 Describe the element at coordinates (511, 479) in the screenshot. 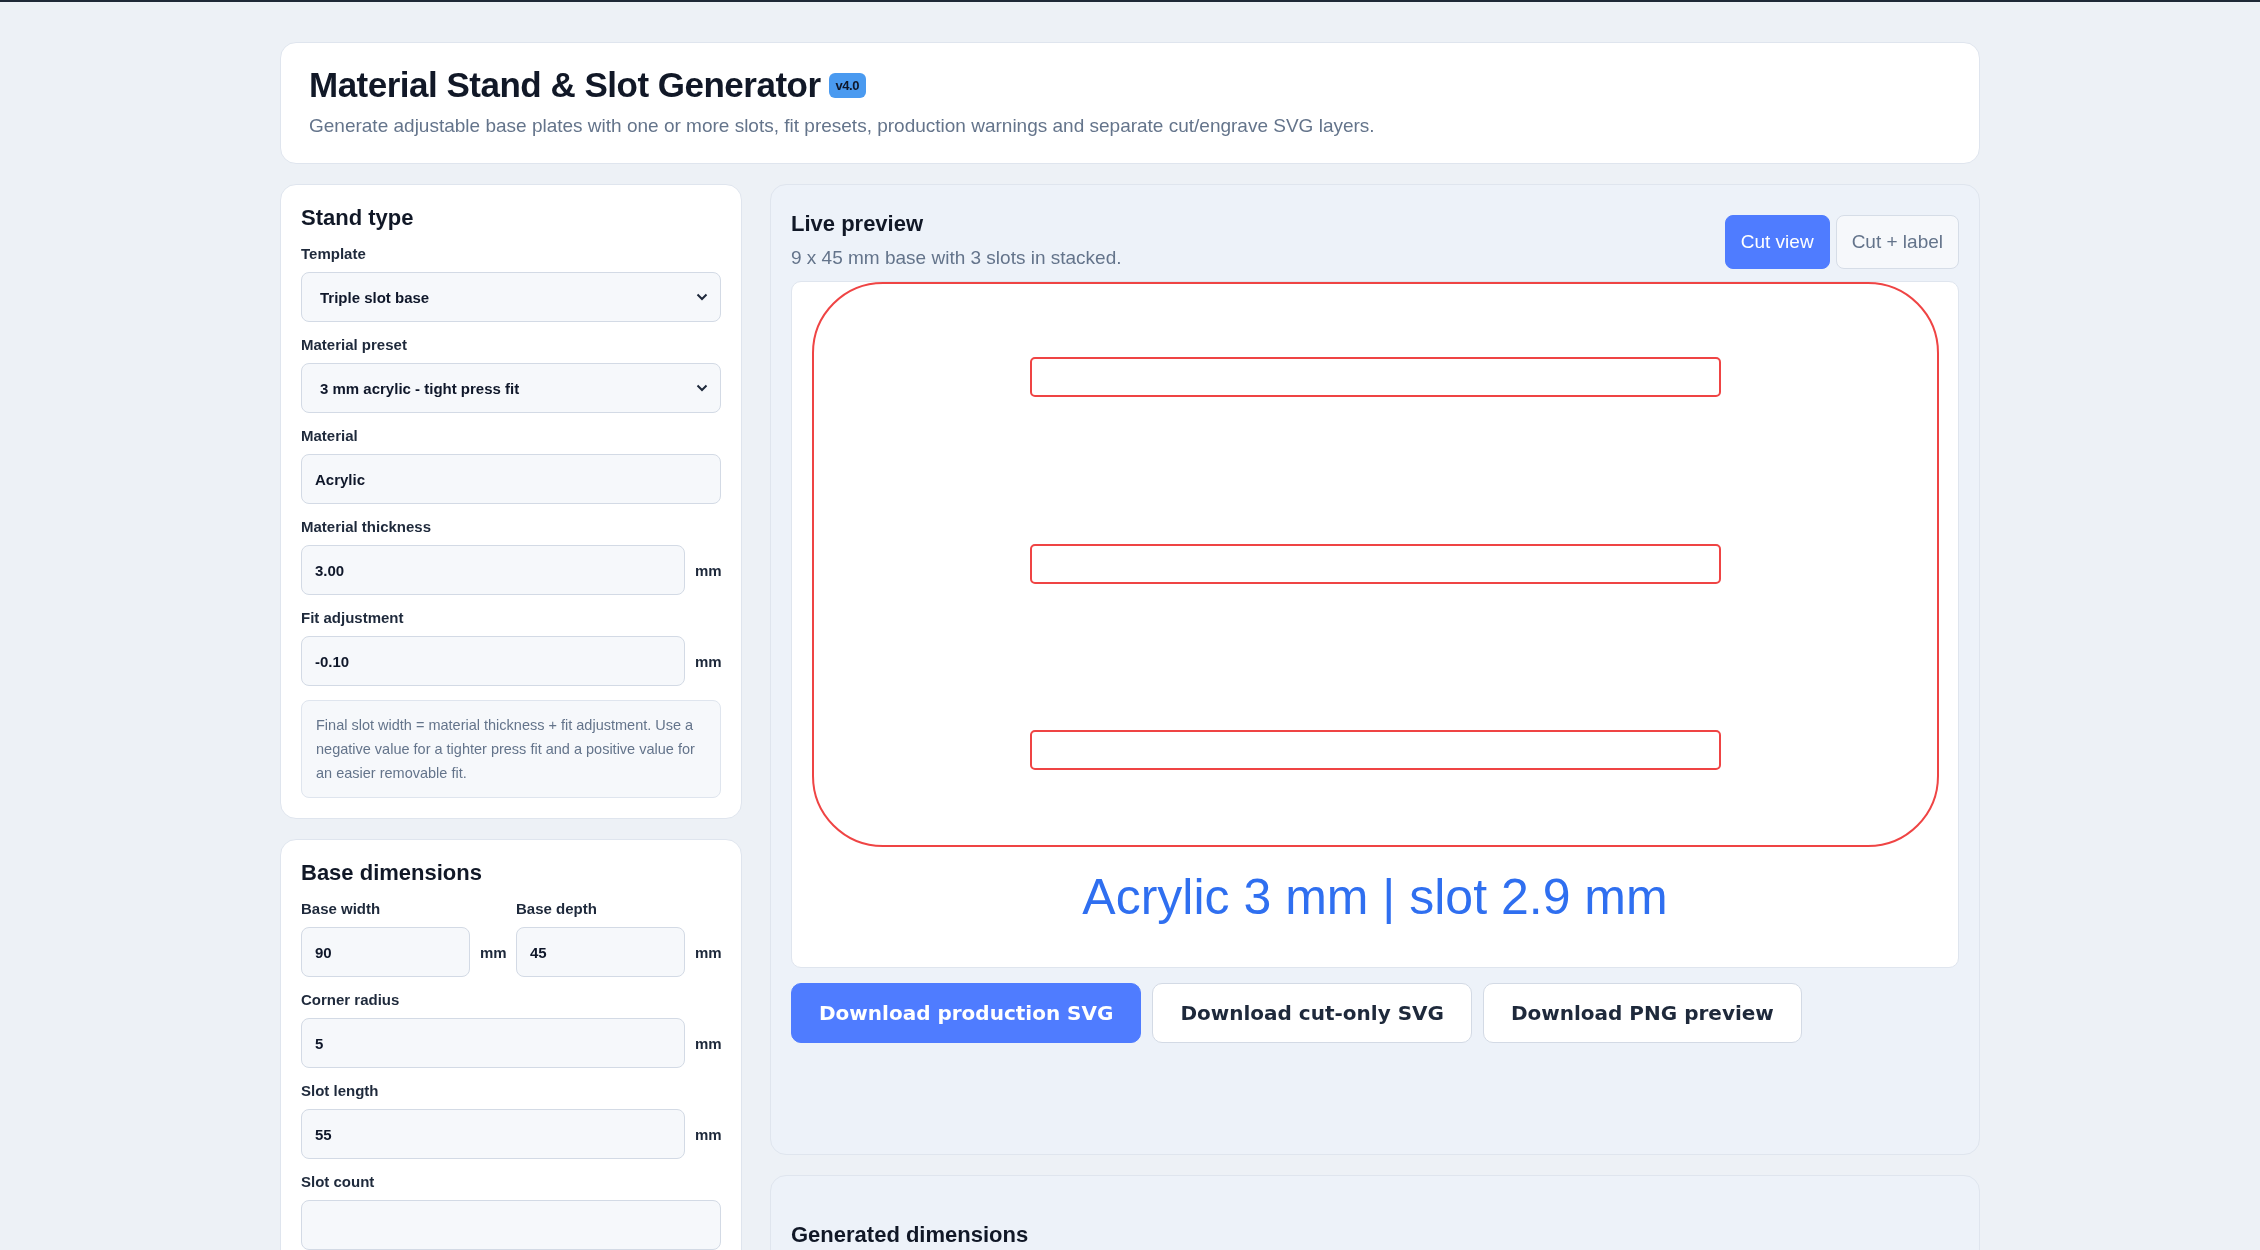

I see `input-field: Acrylic` at that location.